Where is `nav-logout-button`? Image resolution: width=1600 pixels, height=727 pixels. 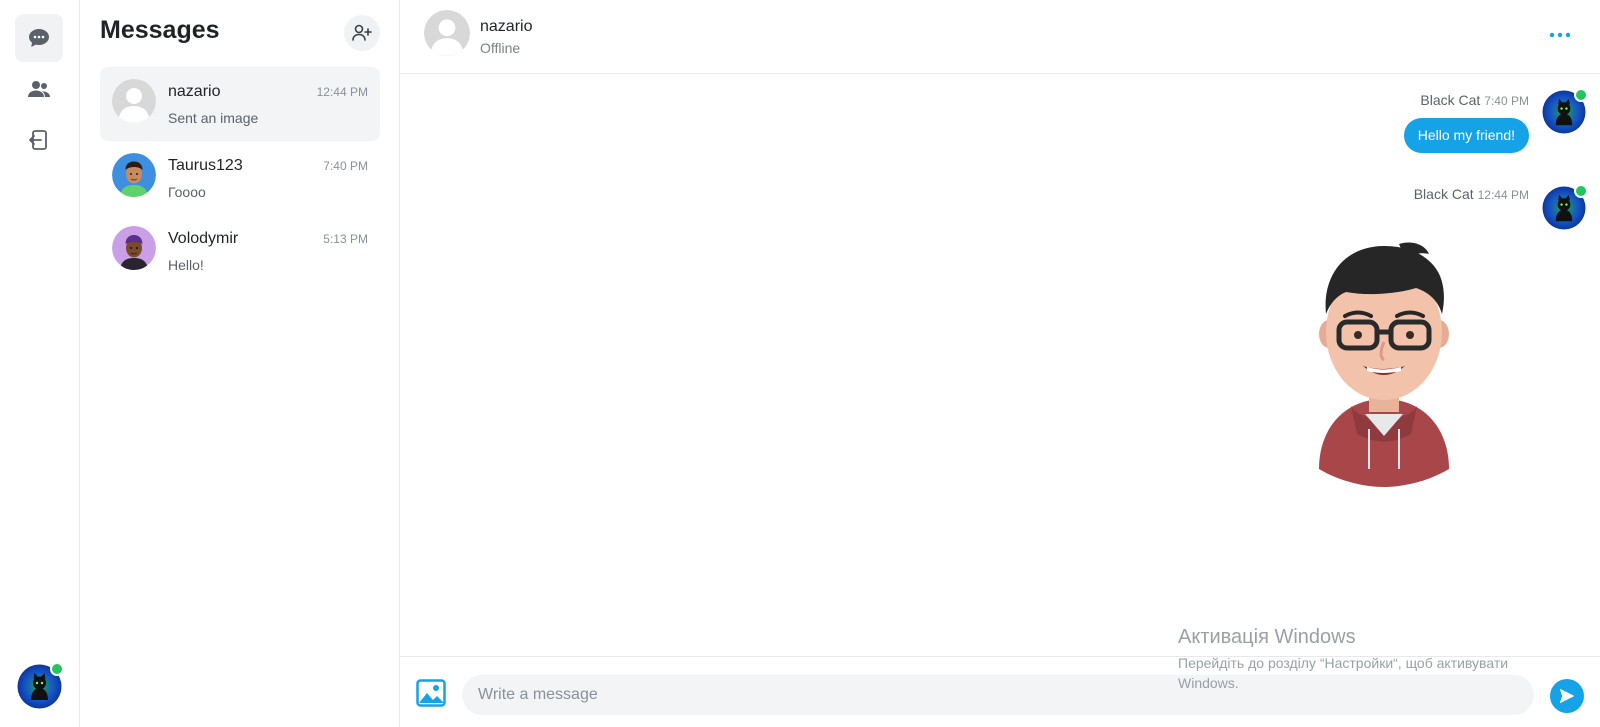
nav-logout-button is located at coordinates (39, 140).